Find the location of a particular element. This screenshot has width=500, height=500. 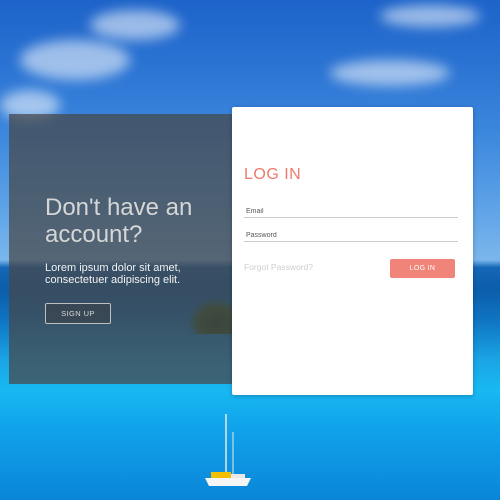

signup-button: SIGN UP is located at coordinates (78, 313).